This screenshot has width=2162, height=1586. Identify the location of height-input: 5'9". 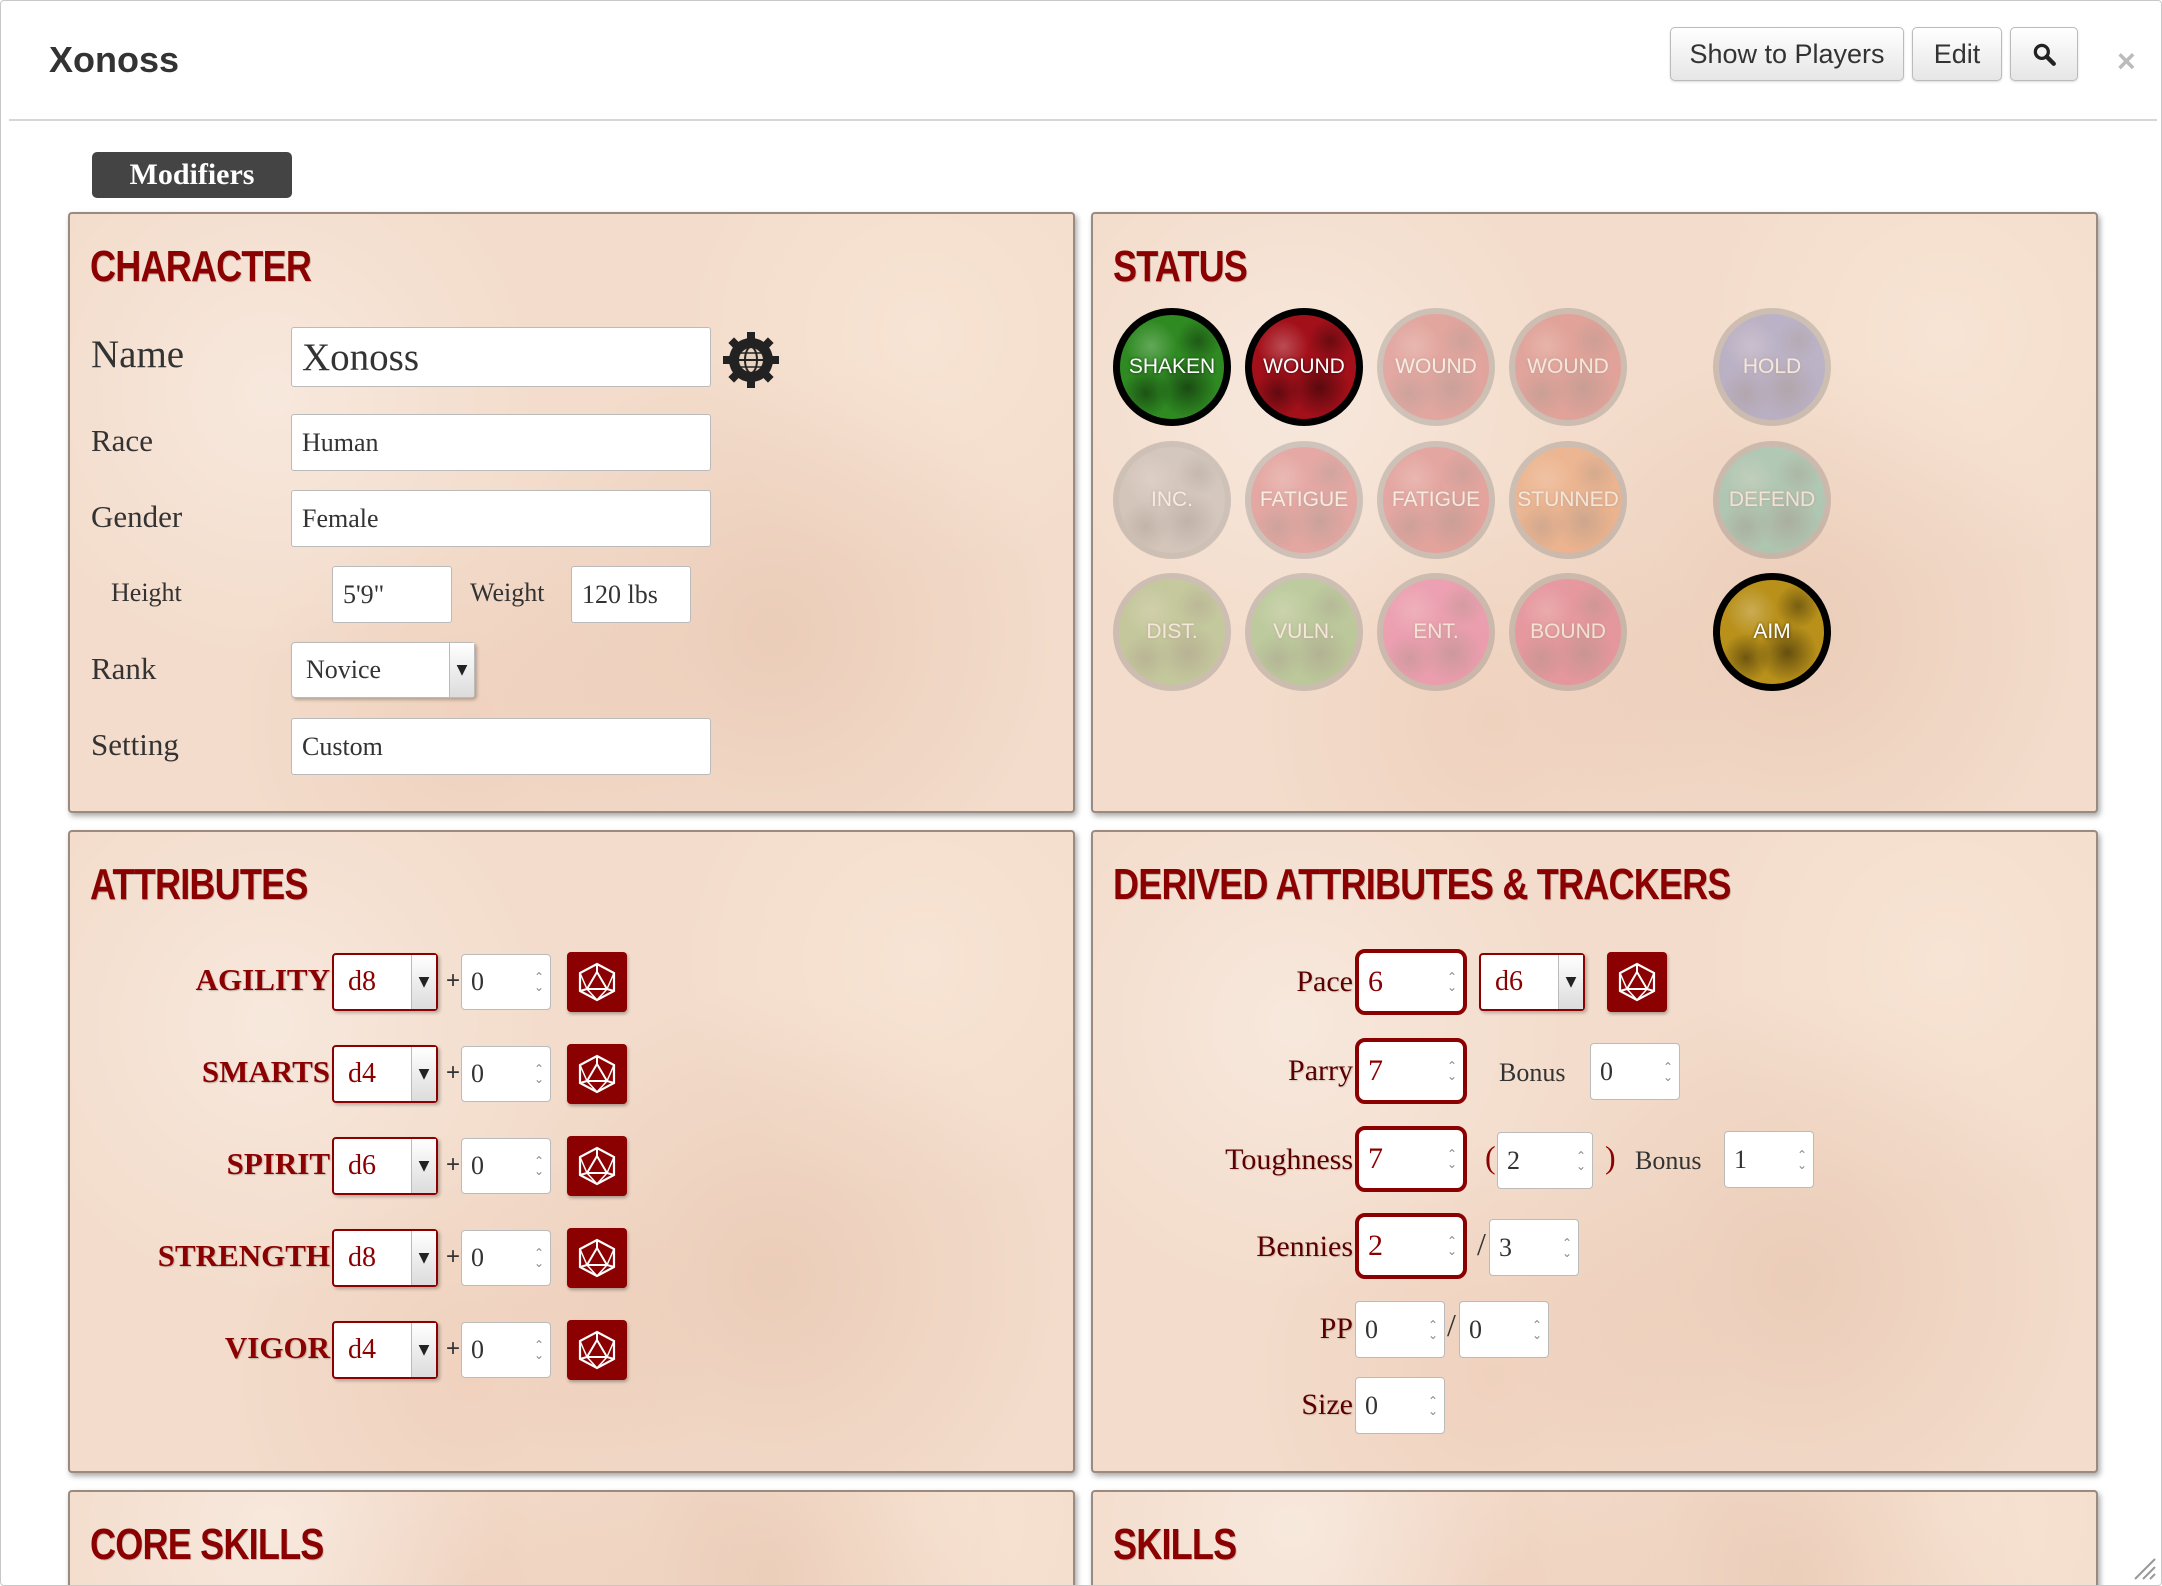
(392, 594).